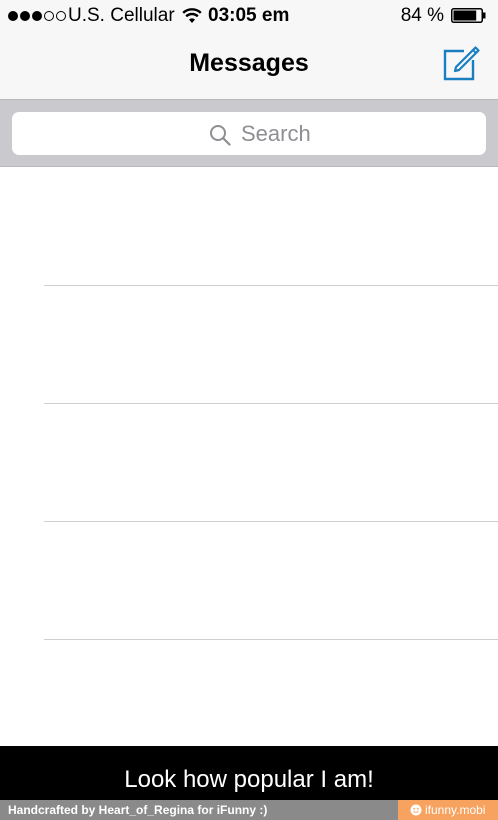 The height and width of the screenshot is (820, 498). I want to click on site-badge: ifunny.mobi, so click(448, 810).